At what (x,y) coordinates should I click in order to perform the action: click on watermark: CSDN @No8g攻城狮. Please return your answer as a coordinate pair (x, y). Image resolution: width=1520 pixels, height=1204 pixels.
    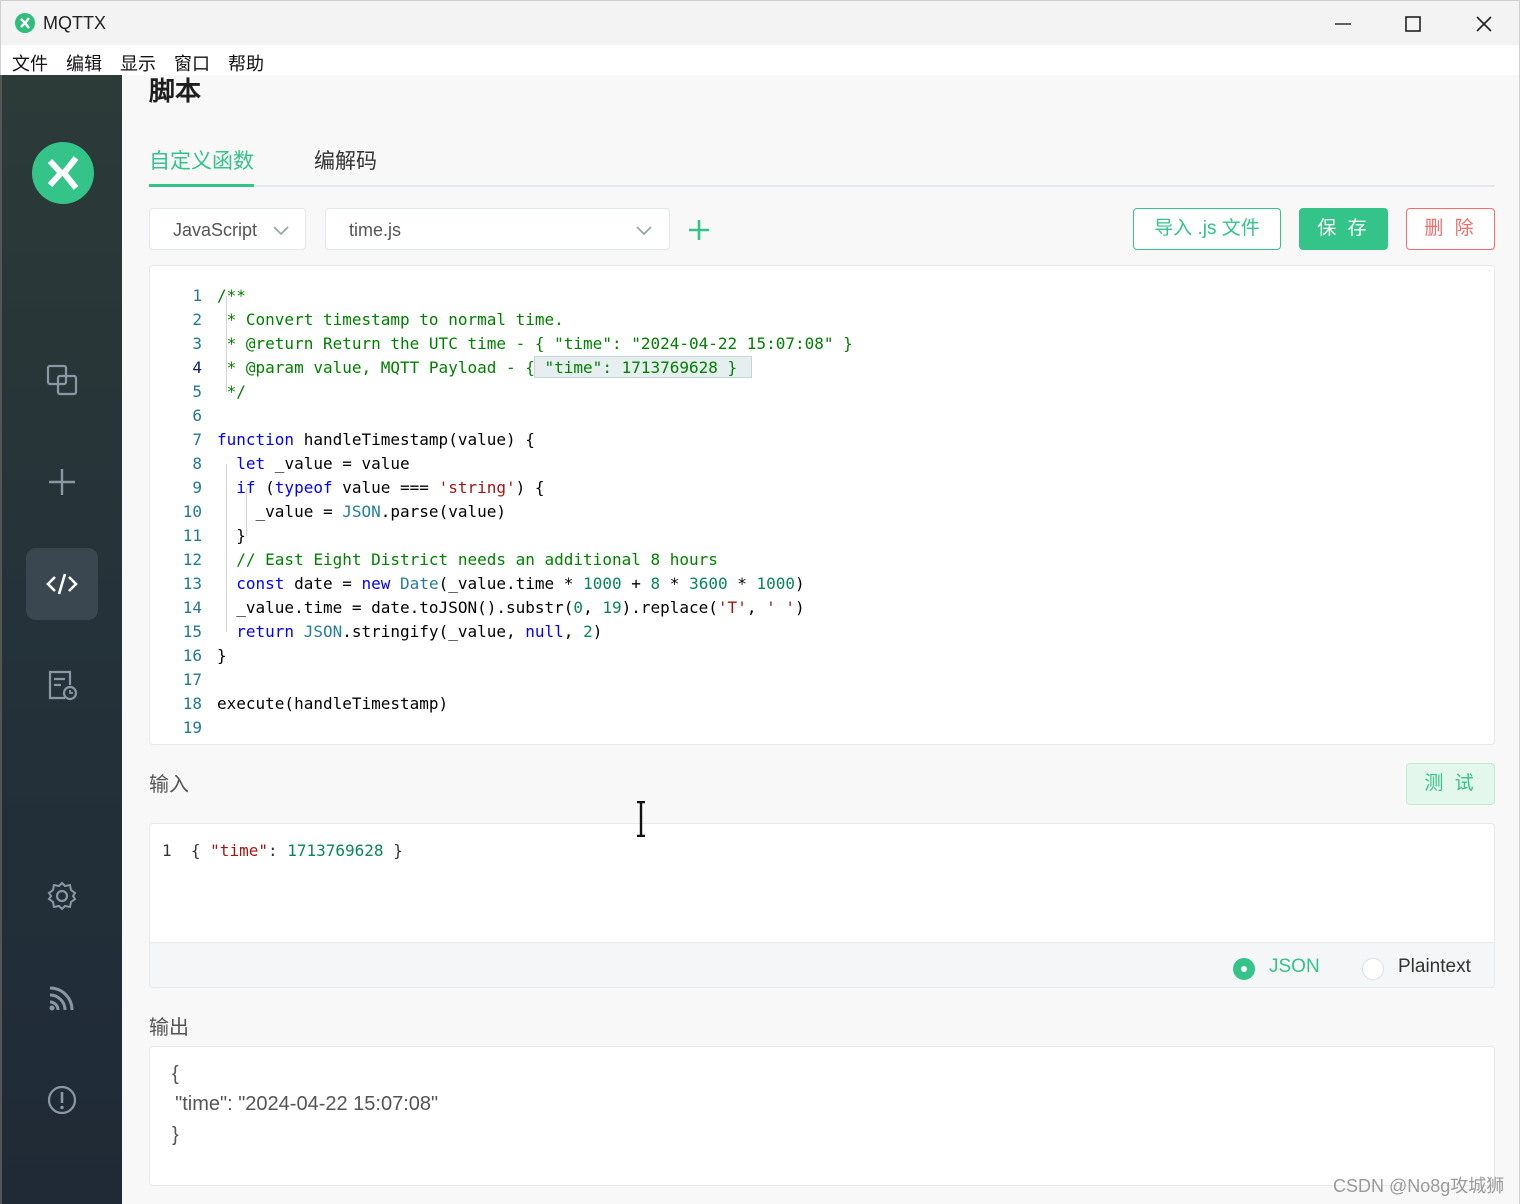
    Looking at the image, I should click on (1419, 1186).